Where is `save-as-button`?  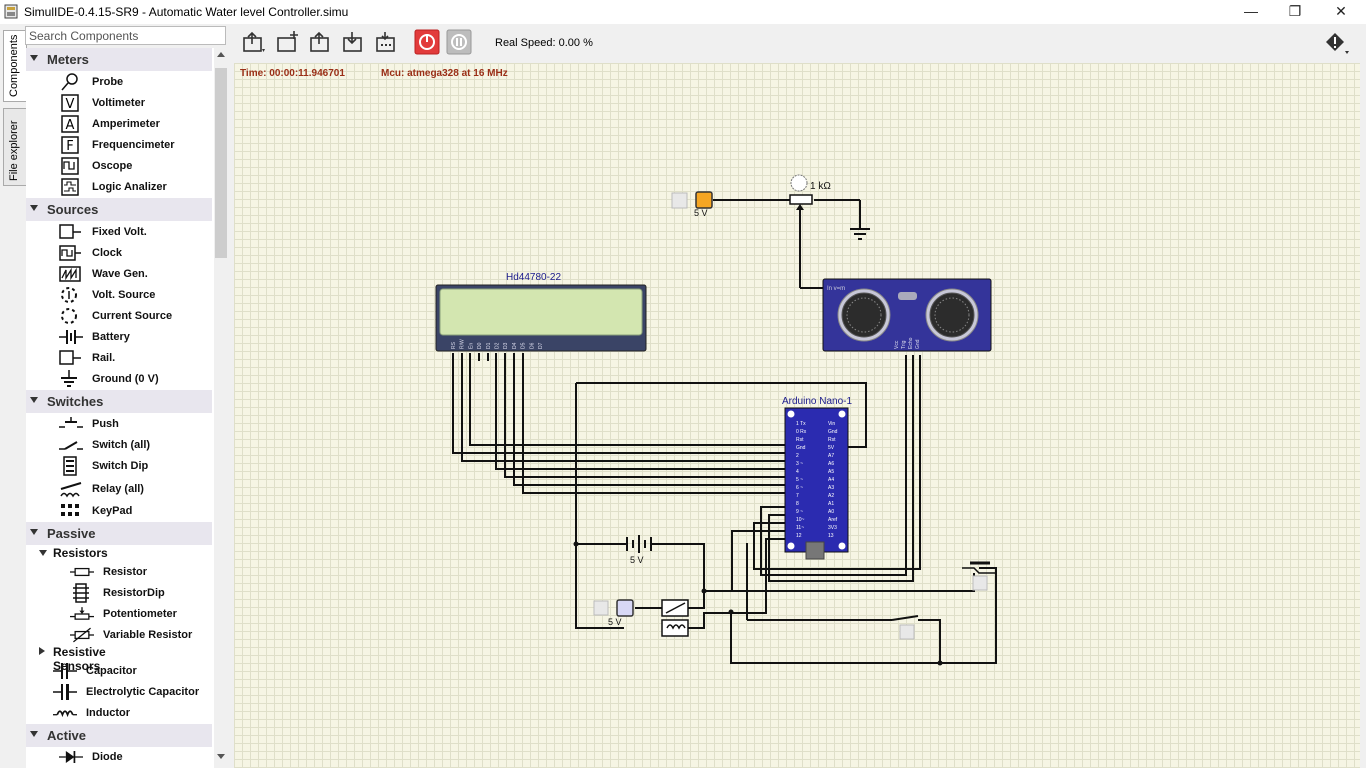
save-as-button is located at coordinates (387, 42).